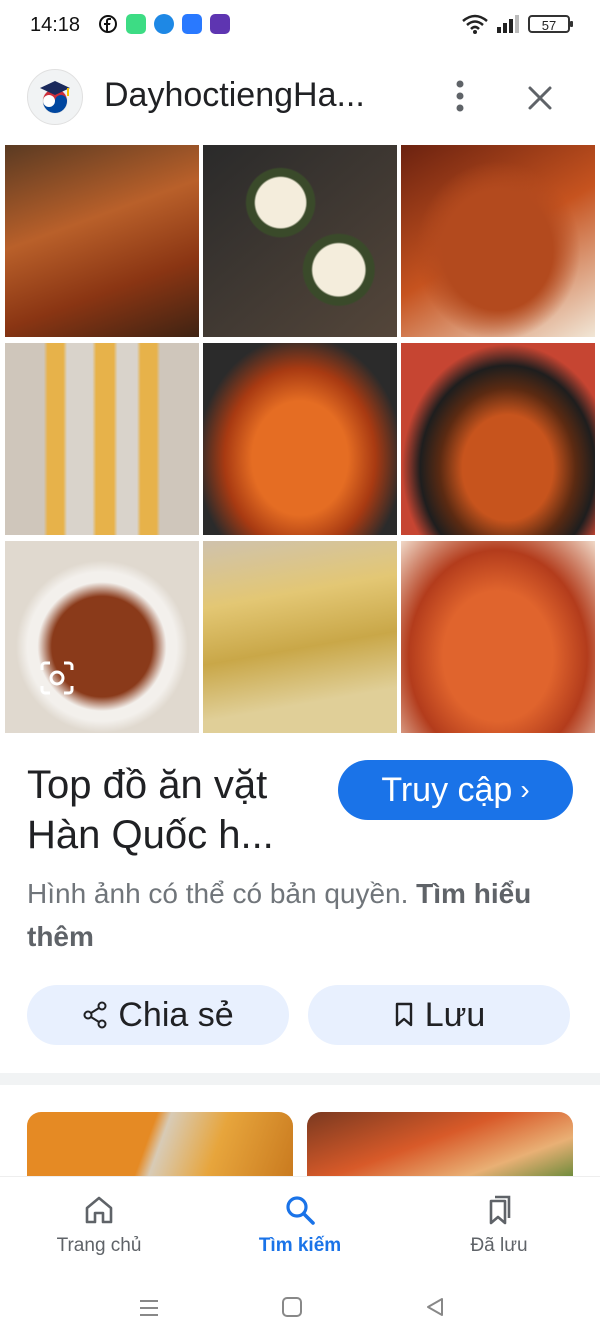 The image size is (600, 1343). I want to click on nav-home: Trang chủ, so click(99, 1225).